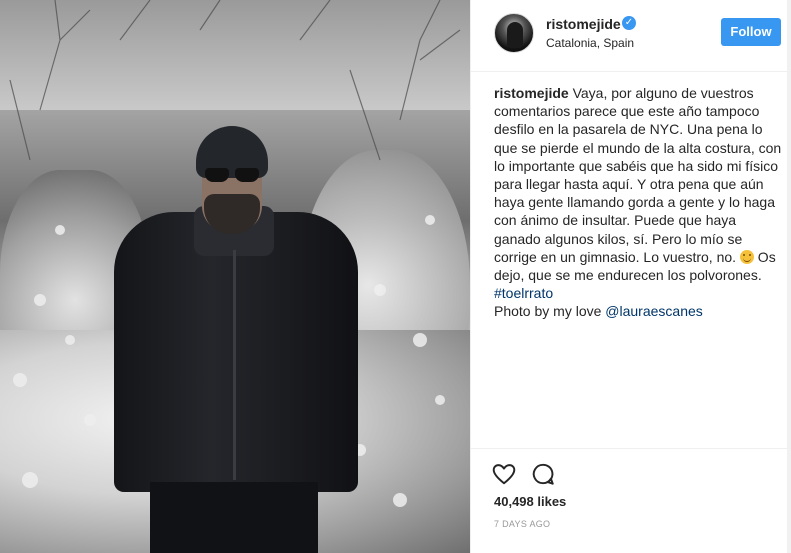 The width and height of the screenshot is (791, 553). Describe the element at coordinates (751, 32) in the screenshot. I see `follow-button: Follow` at that location.